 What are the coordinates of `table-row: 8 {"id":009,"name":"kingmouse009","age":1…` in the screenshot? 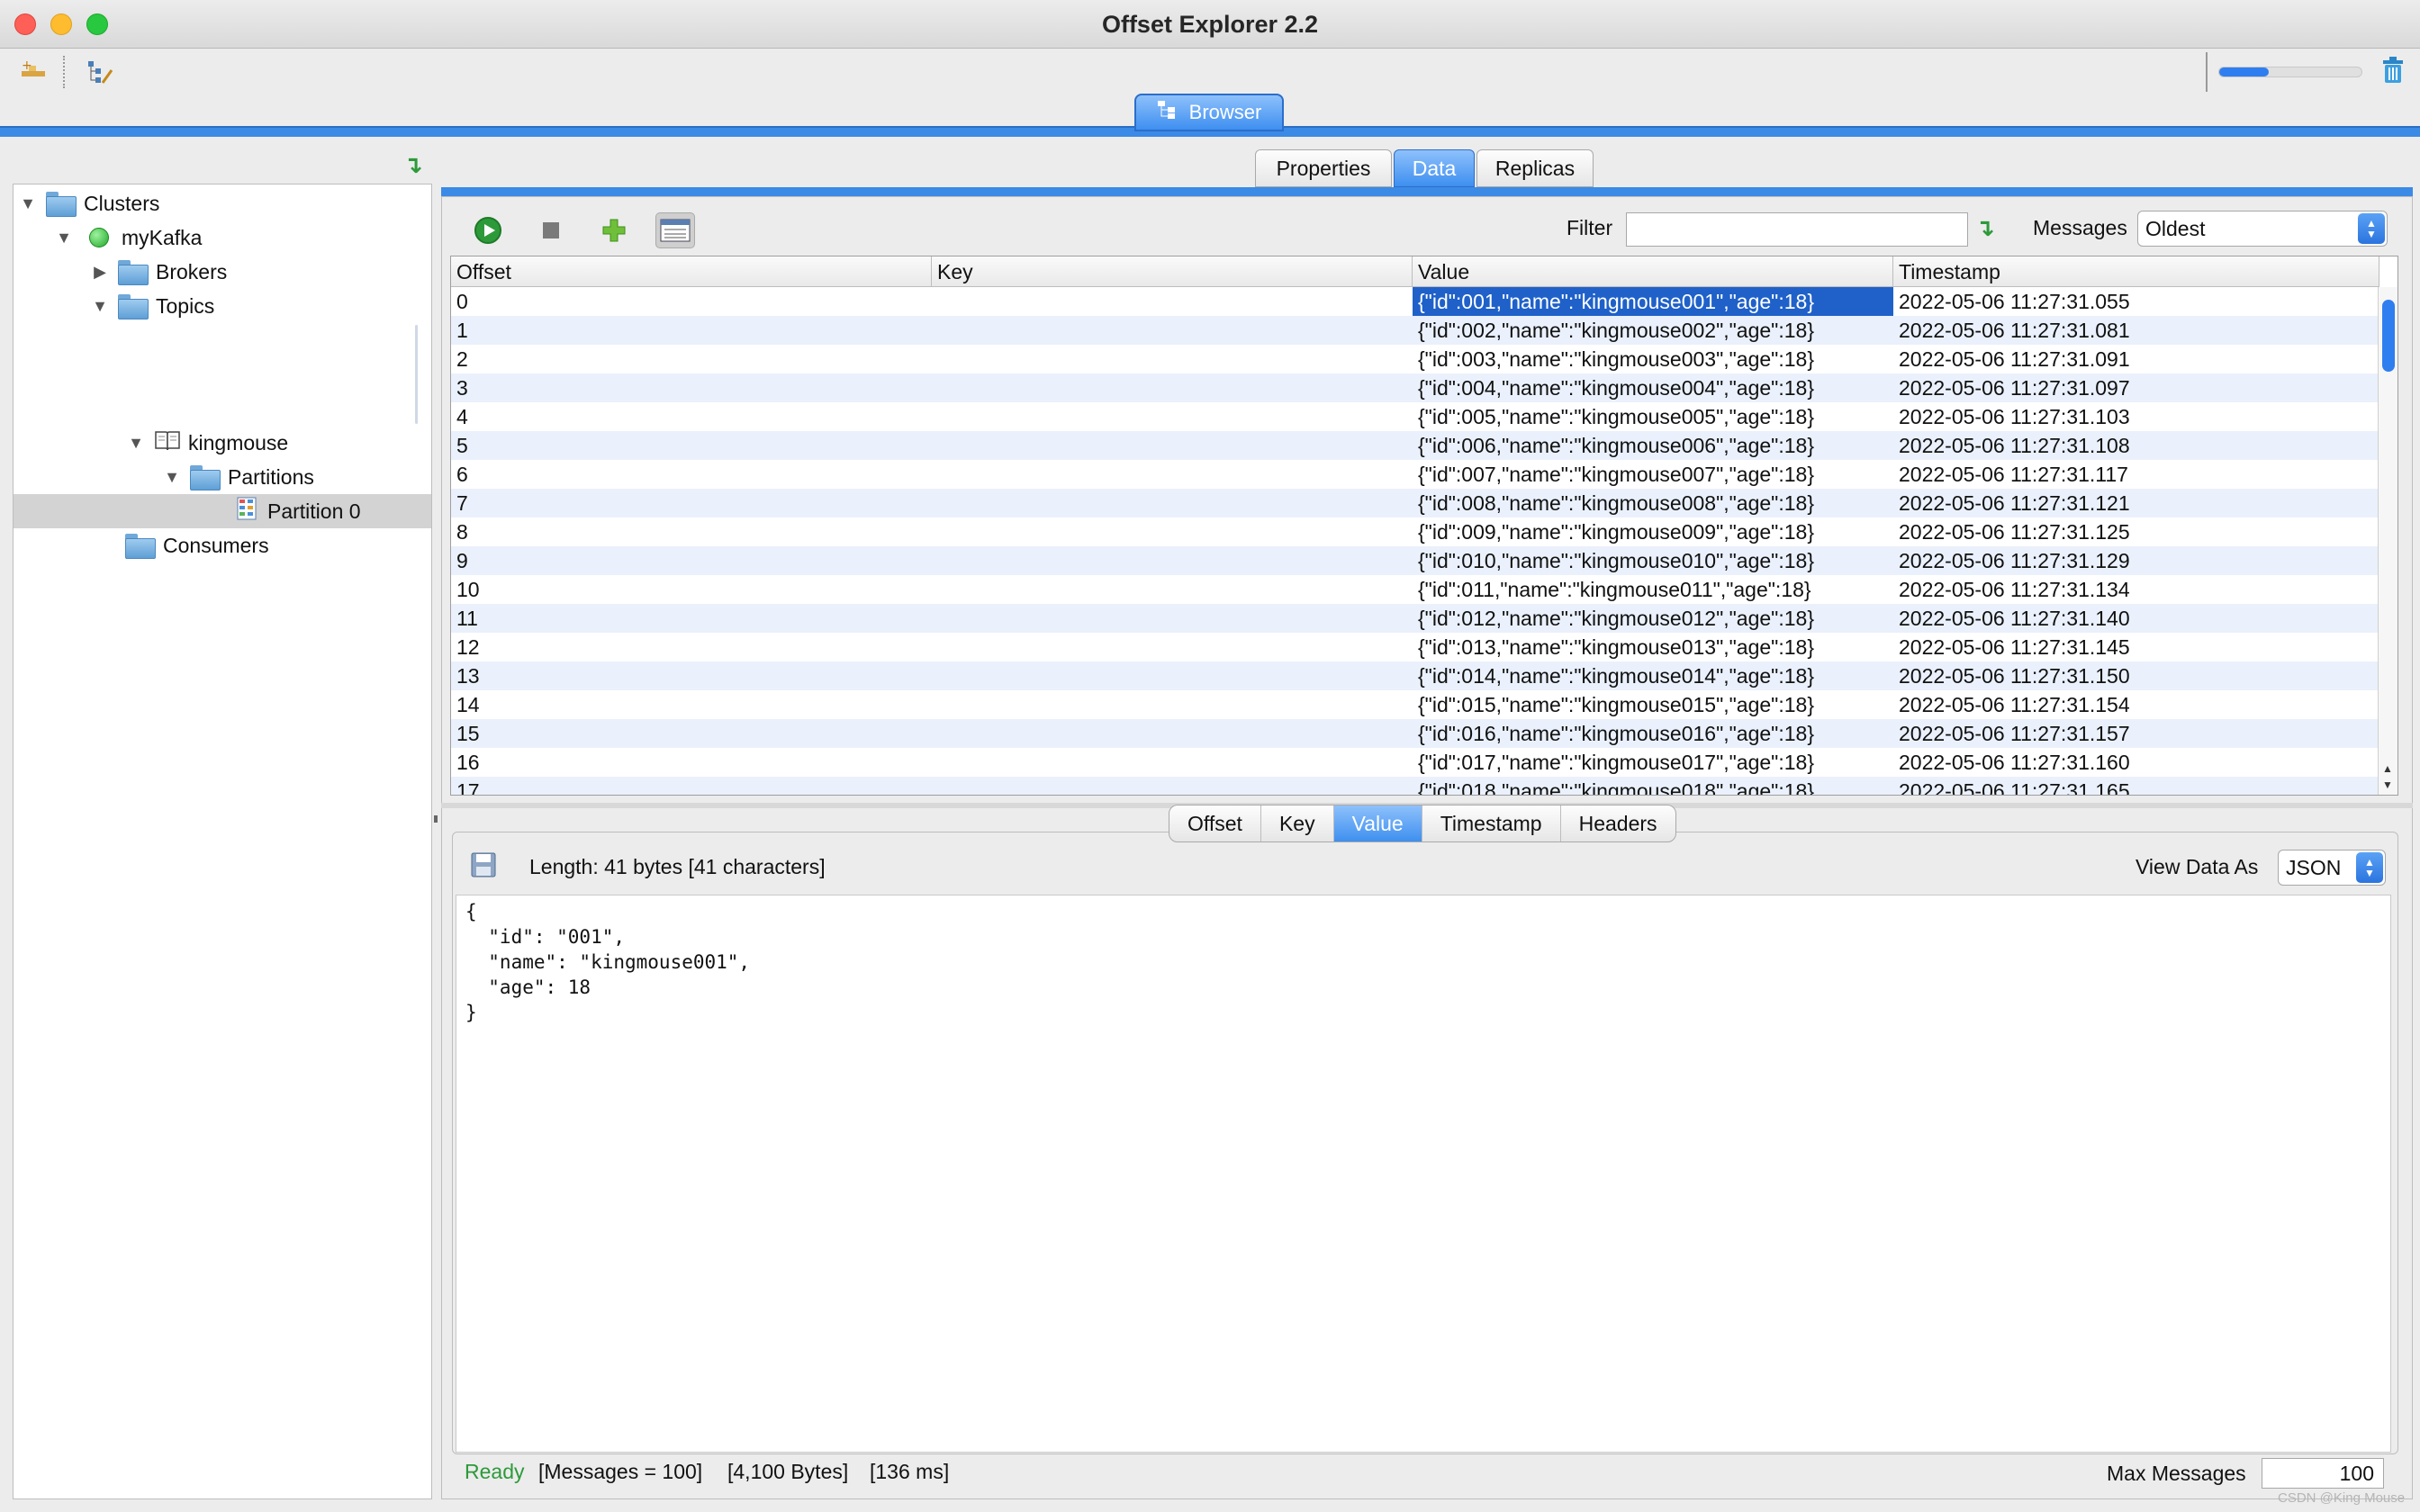 It's located at (1414, 532).